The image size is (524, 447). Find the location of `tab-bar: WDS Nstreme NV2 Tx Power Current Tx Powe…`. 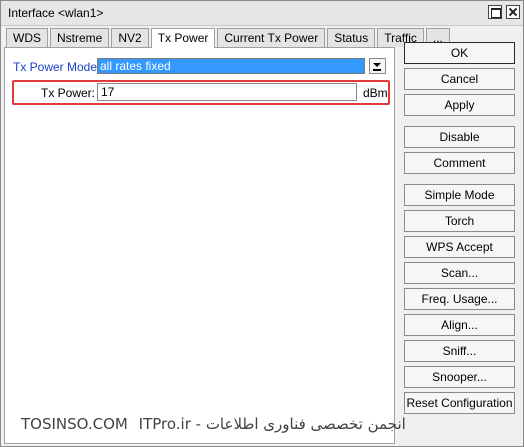

tab-bar: WDS Nstreme NV2 Tx Power Current Tx Powe… is located at coordinates (229, 38).